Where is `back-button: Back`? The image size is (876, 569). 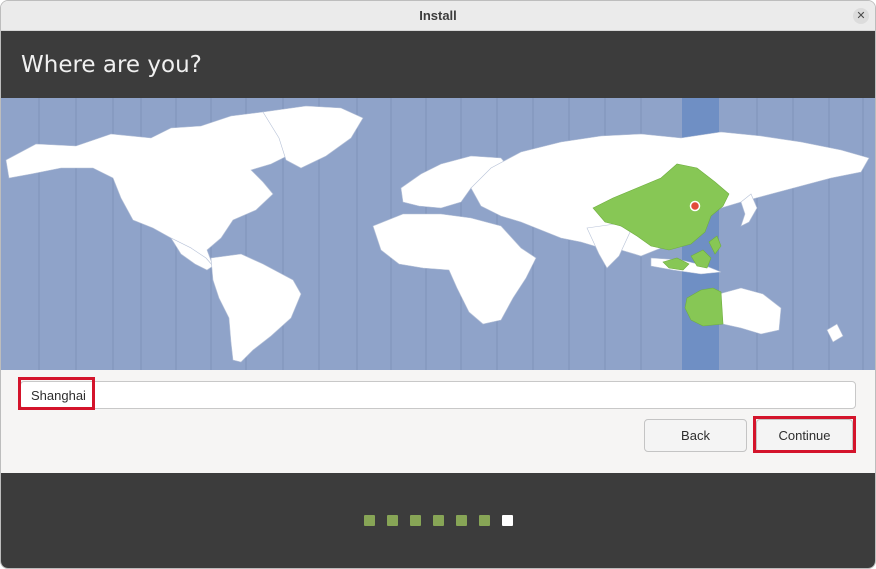 back-button: Back is located at coordinates (695, 435).